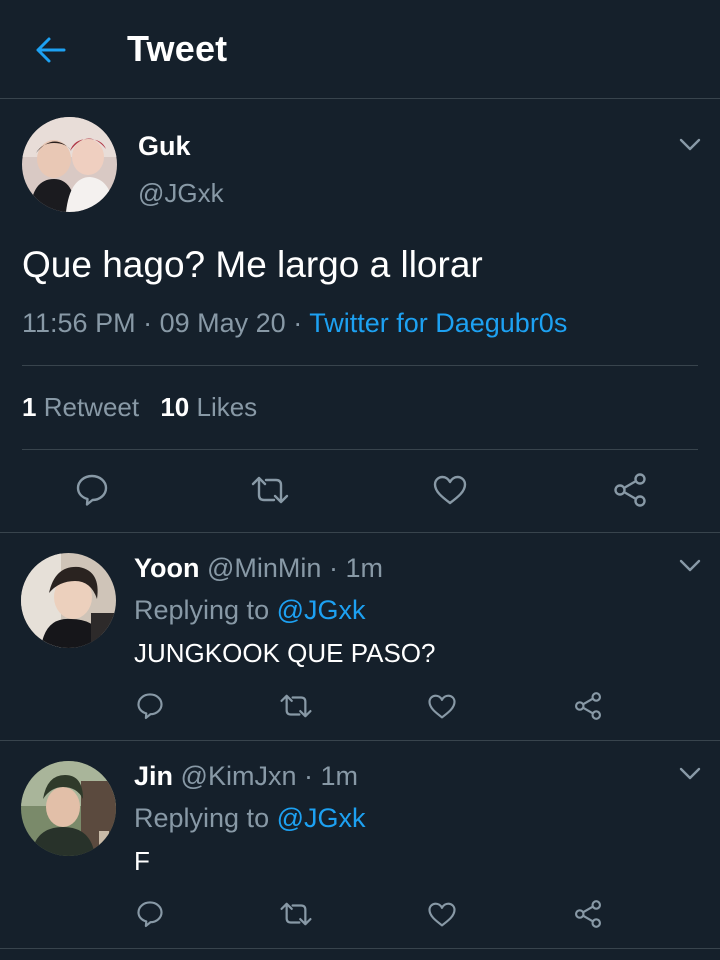 The height and width of the screenshot is (960, 720). Describe the element at coordinates (285, 653) in the screenshot. I see `reply-text: JUNGKOOK QUE PASO?` at that location.